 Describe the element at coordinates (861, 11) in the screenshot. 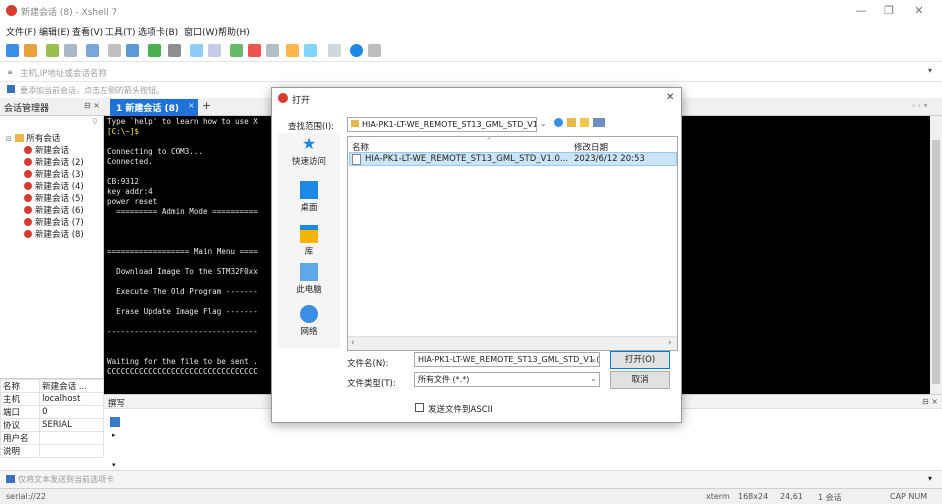

I see `minimize-icon: —` at that location.